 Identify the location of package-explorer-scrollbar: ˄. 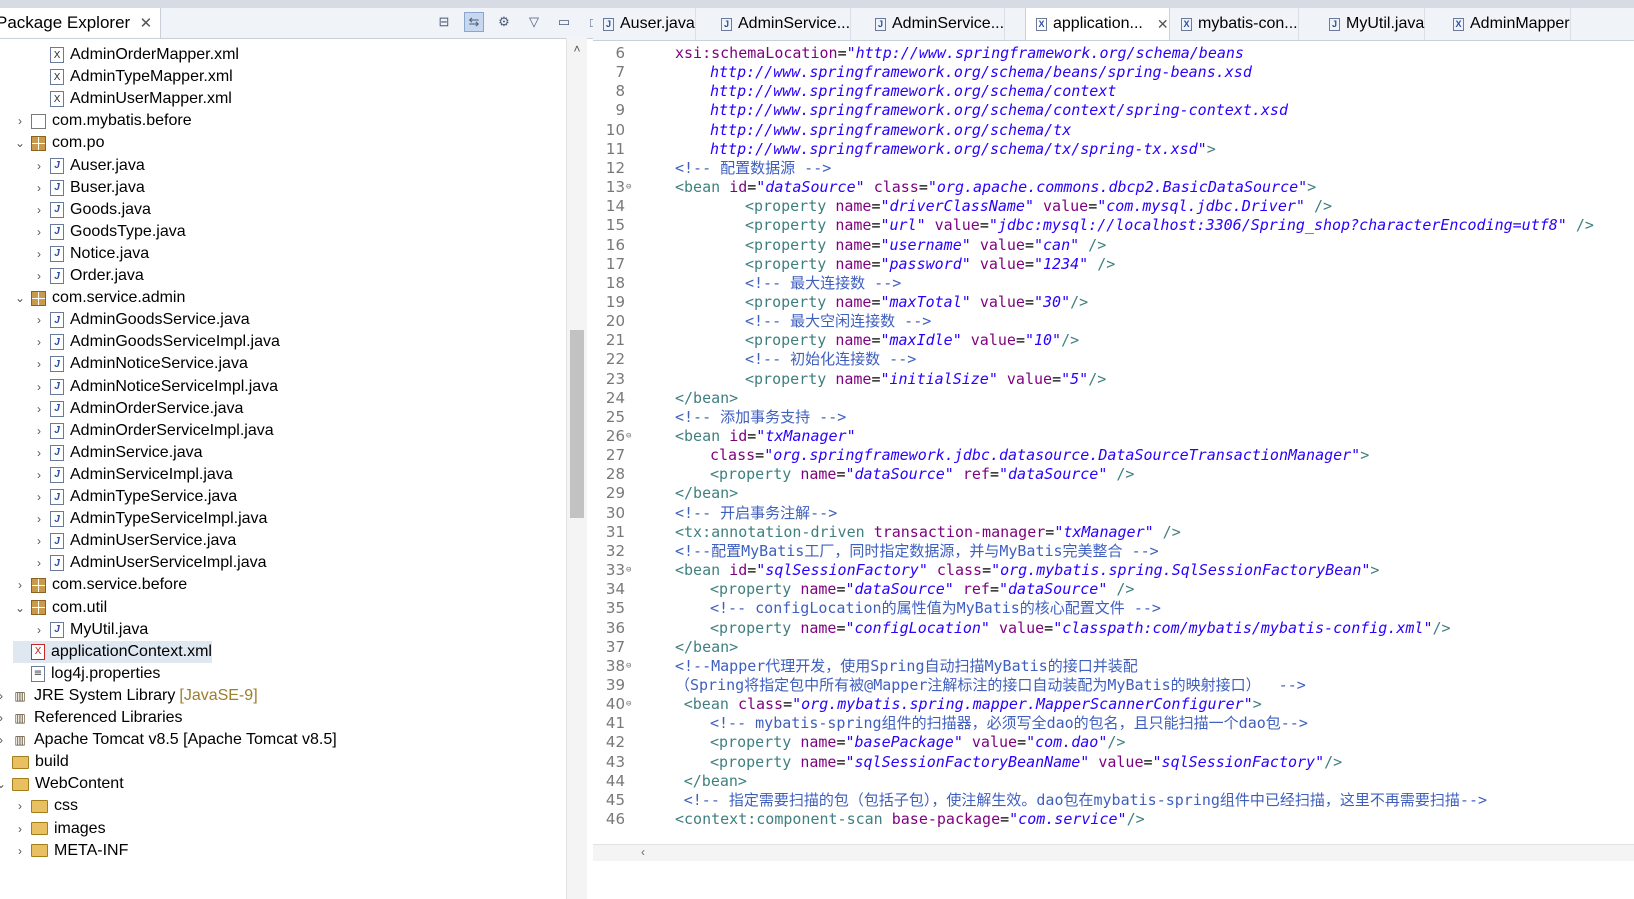
(576, 468).